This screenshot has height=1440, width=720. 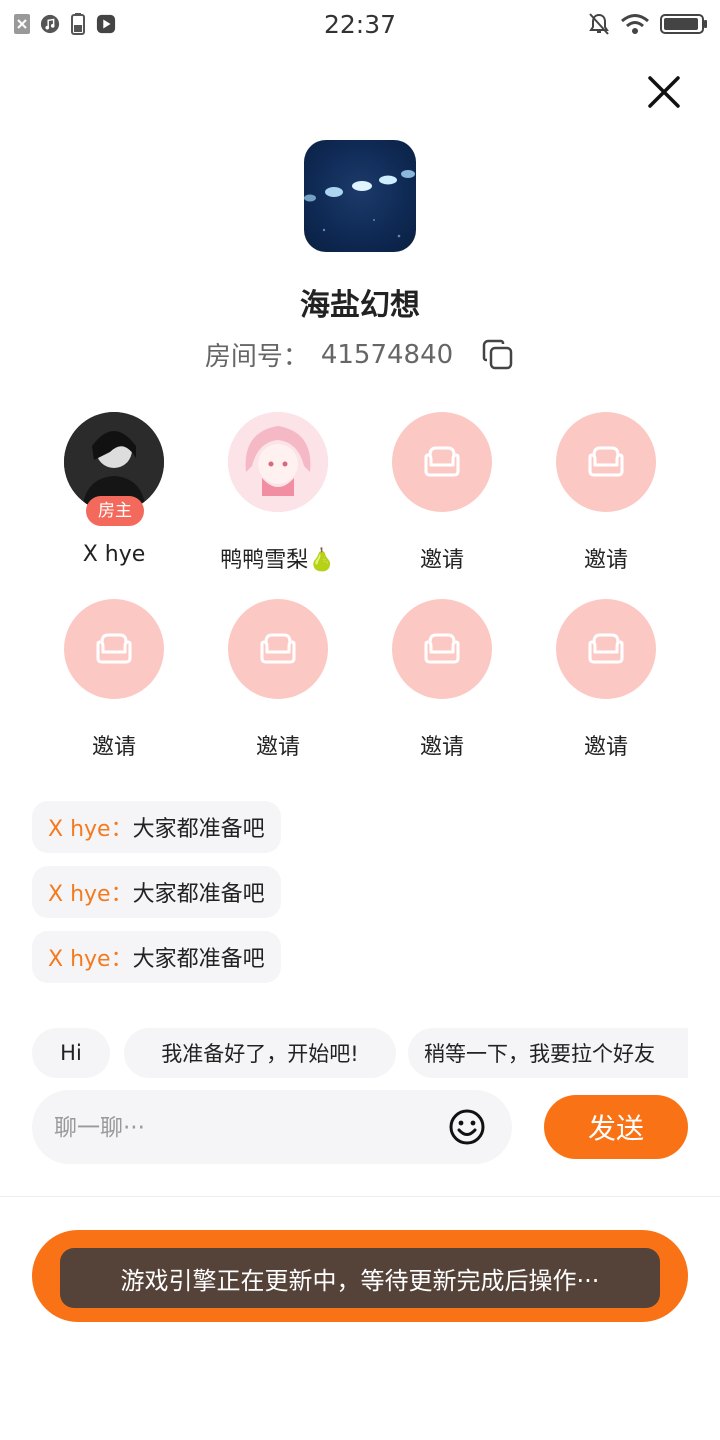 What do you see at coordinates (114, 554) in the screenshot?
I see `seat-username: X hye` at bounding box center [114, 554].